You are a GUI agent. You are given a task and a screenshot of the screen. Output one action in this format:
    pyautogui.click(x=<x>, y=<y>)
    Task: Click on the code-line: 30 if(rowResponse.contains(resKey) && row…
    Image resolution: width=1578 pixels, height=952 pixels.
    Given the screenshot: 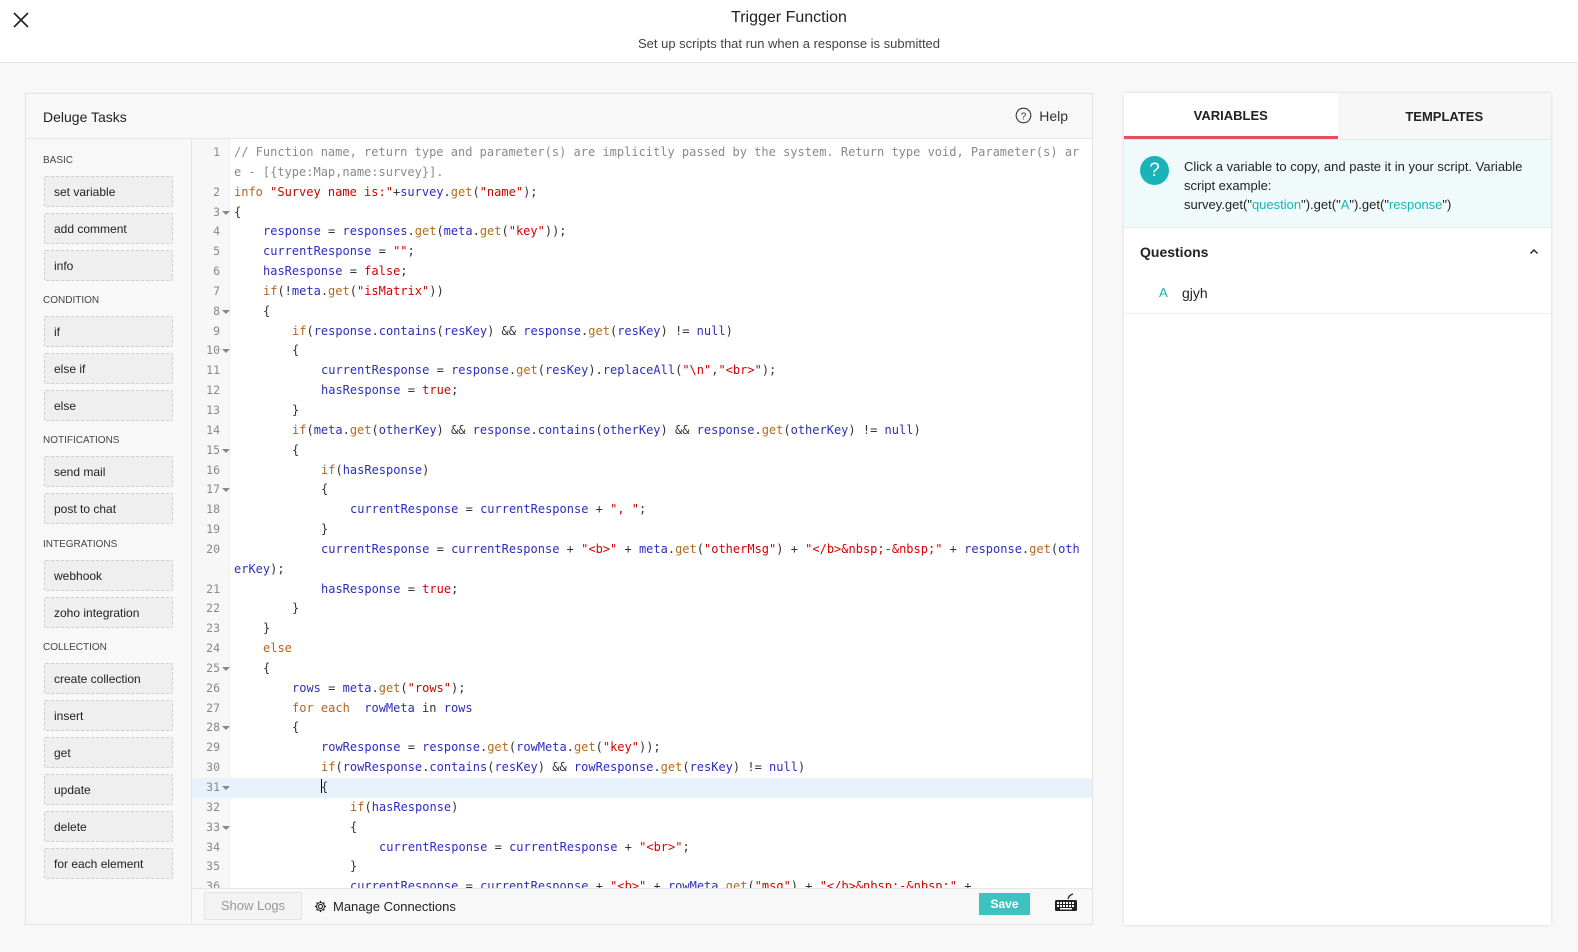 What is the action you would take?
    pyautogui.click(x=642, y=768)
    